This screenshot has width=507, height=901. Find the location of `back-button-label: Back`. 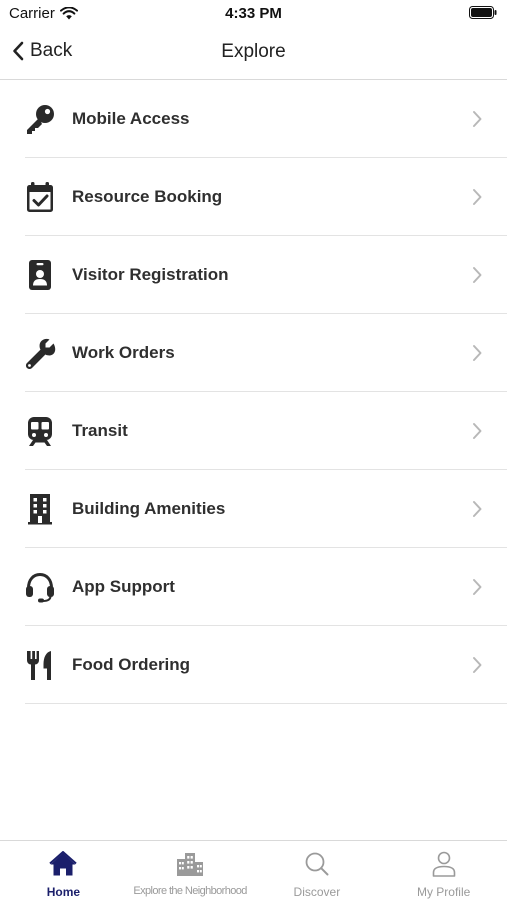

back-button-label: Back is located at coordinates (51, 50).